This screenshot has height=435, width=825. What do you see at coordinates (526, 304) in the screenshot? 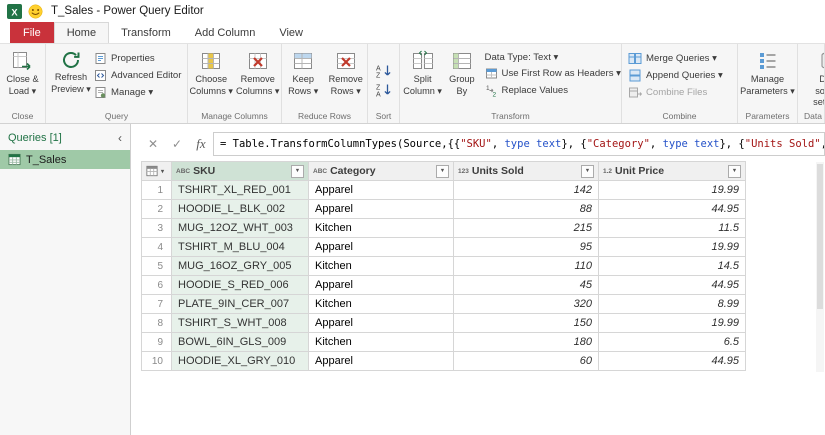
I see `cell-units-sold: 320` at bounding box center [526, 304].